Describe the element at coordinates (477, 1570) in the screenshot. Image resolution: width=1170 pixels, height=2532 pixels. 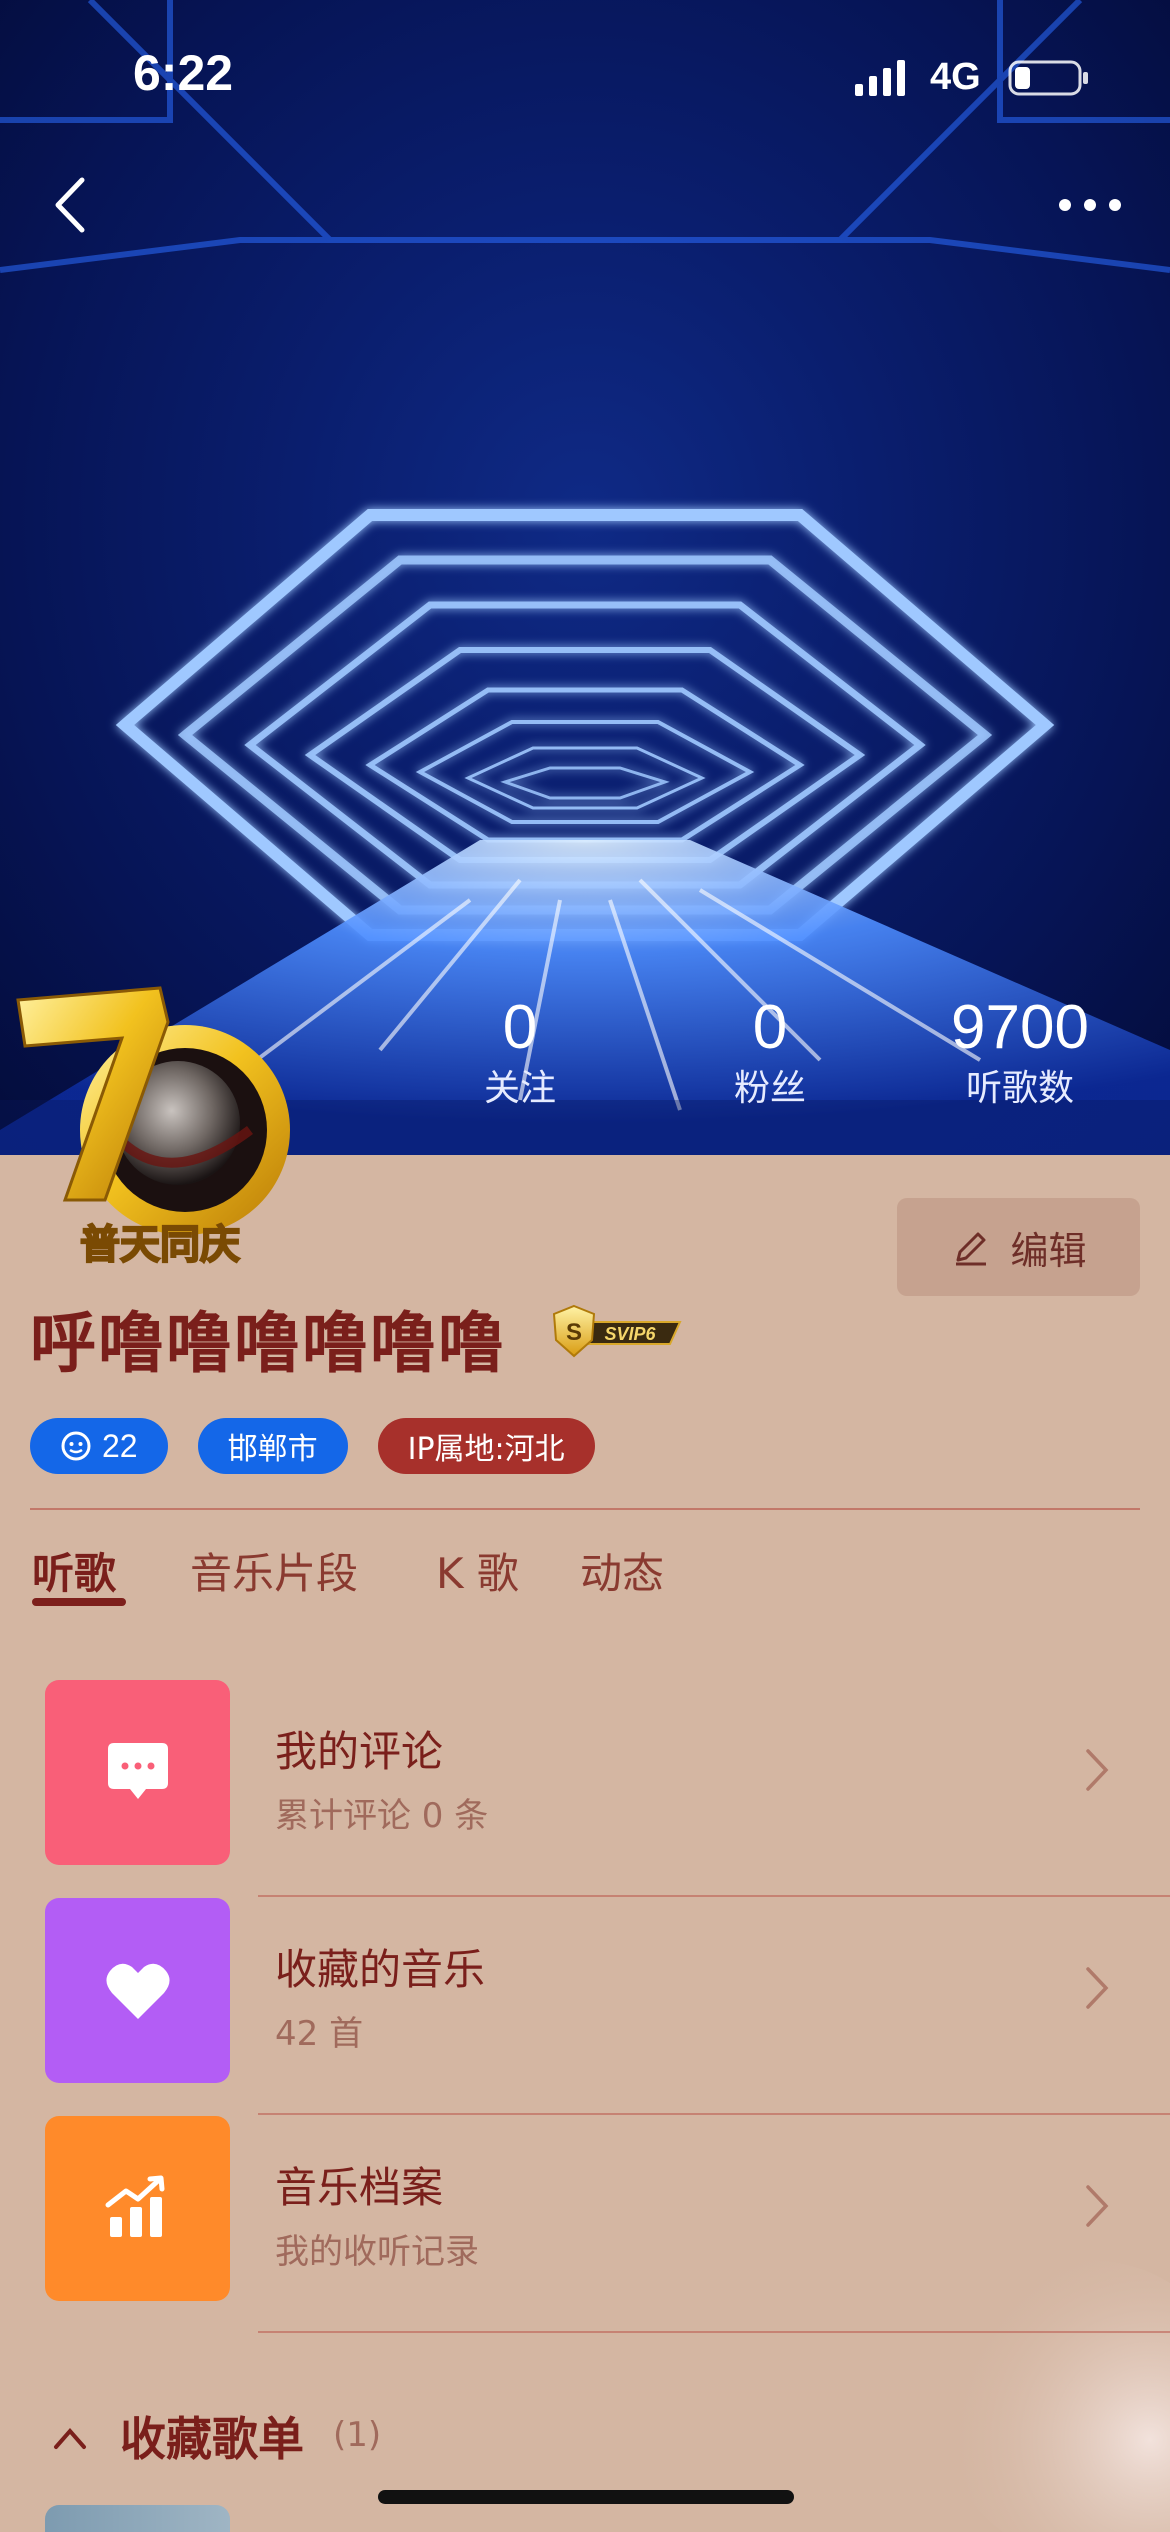
I see `tab-karaoke: K 歌` at that location.